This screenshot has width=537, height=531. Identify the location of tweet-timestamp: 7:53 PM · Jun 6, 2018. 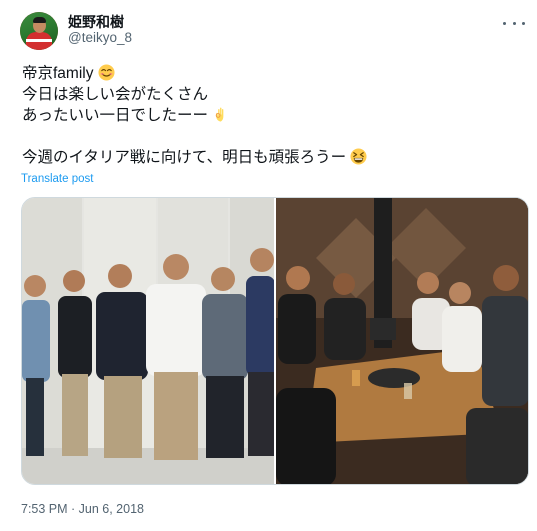
(82, 509).